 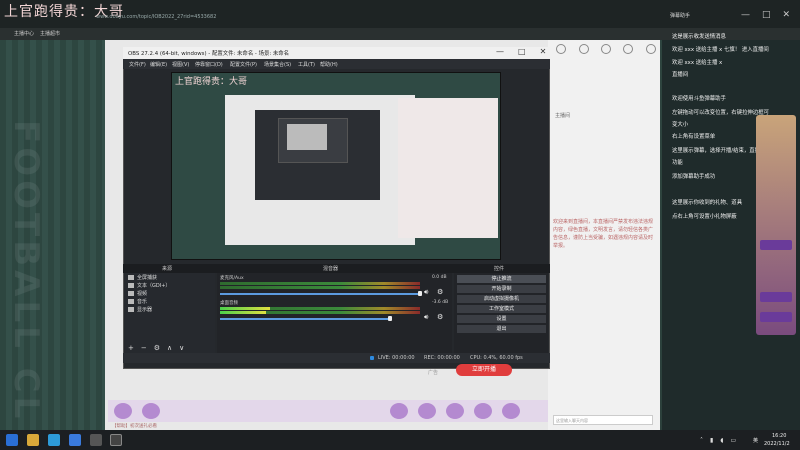 I want to click on ad-label: 广告, so click(x=433, y=373).